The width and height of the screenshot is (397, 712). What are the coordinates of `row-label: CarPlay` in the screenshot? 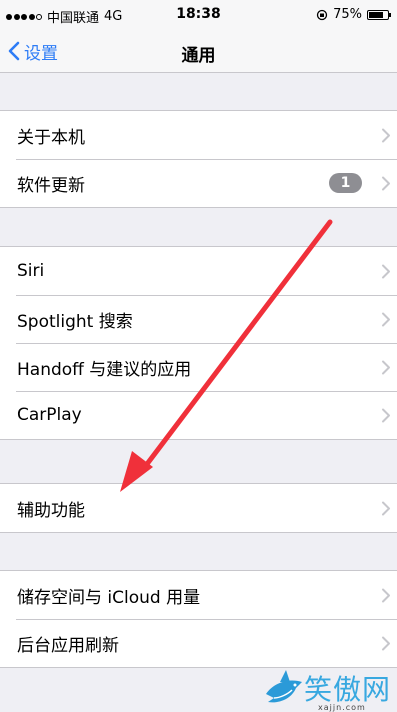 It's located at (49, 415).